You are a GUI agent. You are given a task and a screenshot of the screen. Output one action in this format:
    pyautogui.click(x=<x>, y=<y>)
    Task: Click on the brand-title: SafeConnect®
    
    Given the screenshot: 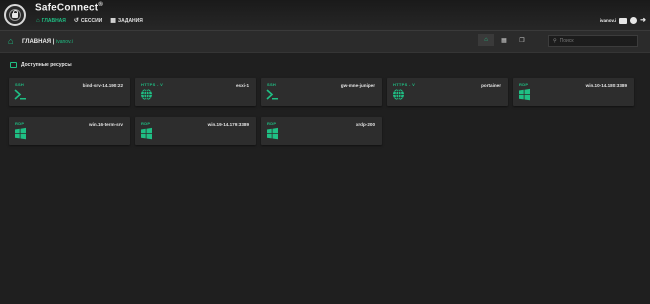 What is the action you would take?
    pyautogui.click(x=69, y=8)
    